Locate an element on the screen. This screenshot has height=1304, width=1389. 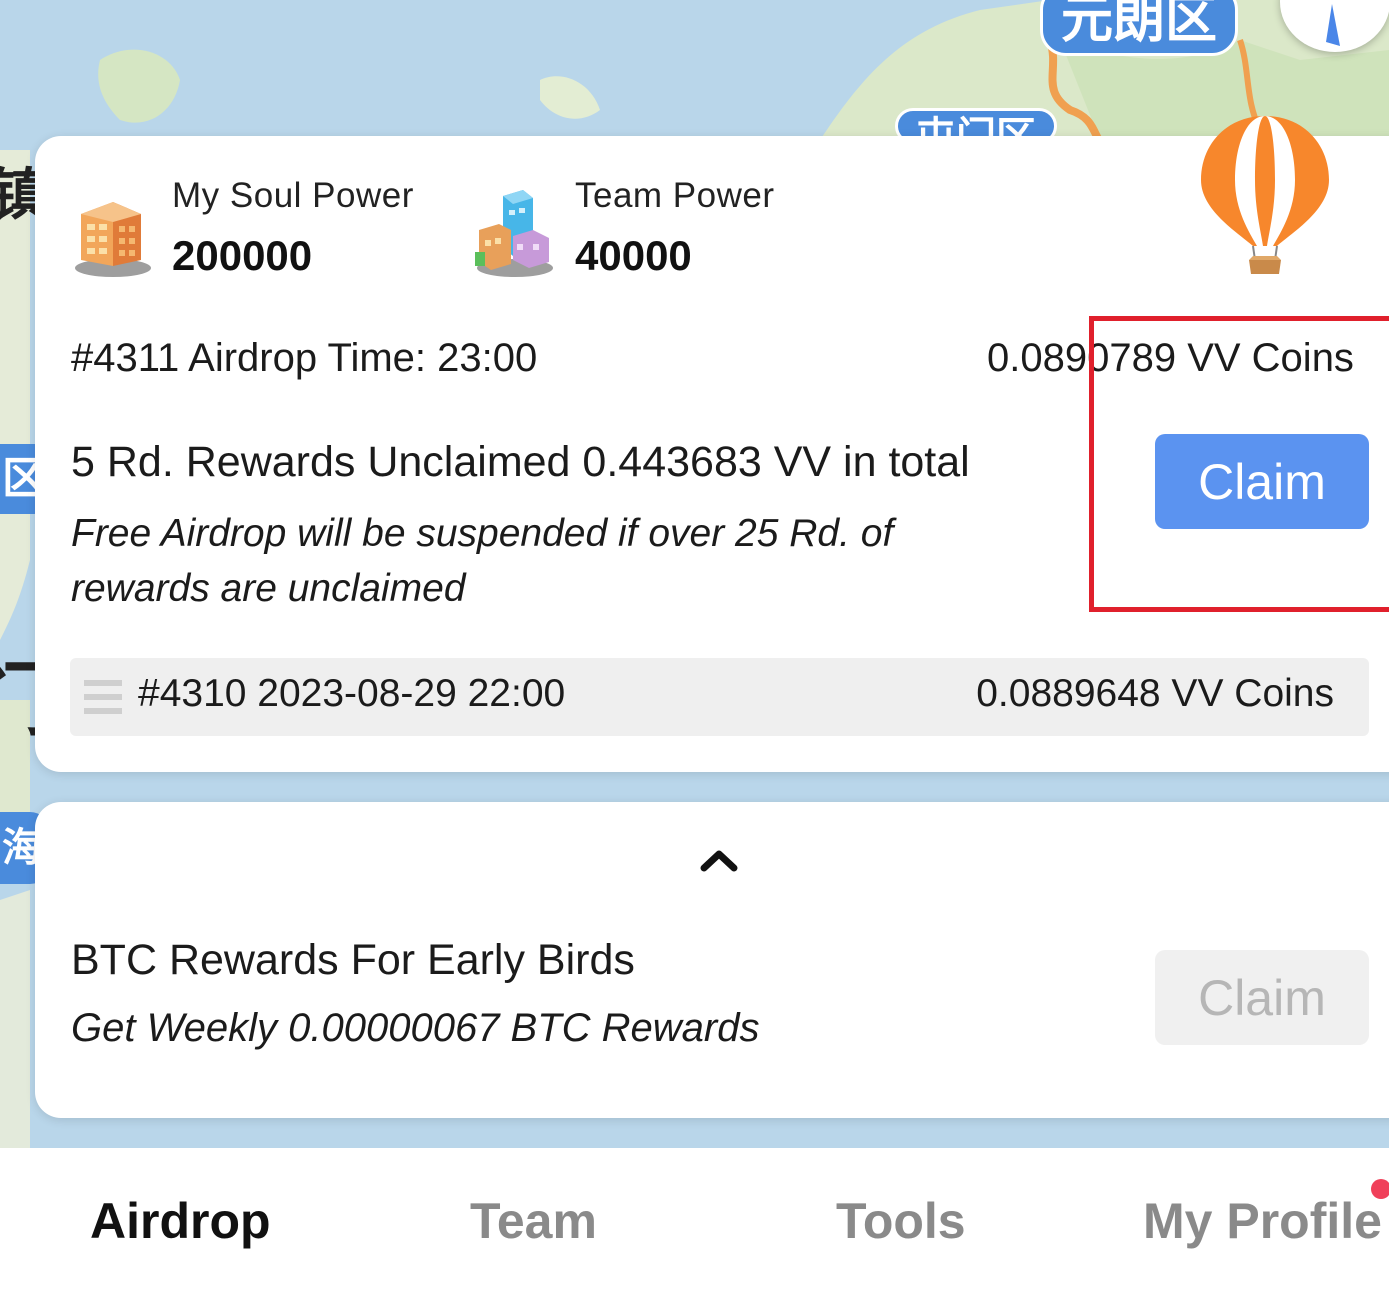
claim-btc-button: Claim is located at coordinates (1262, 997).